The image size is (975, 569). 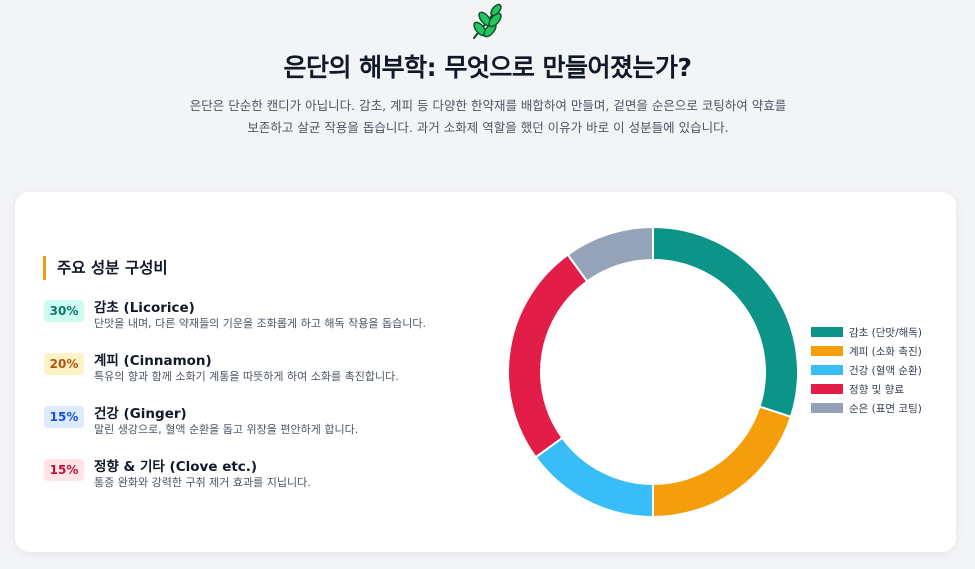 What do you see at coordinates (885, 409) in the screenshot?
I see `legend-label: 순은 (표면 코팅)` at bounding box center [885, 409].